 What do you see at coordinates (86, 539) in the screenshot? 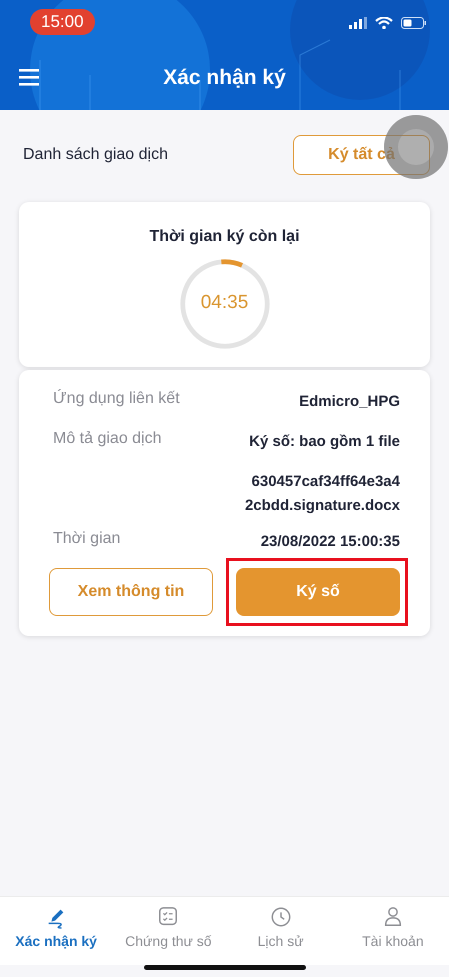
I see `field-label: Thời gian` at bounding box center [86, 539].